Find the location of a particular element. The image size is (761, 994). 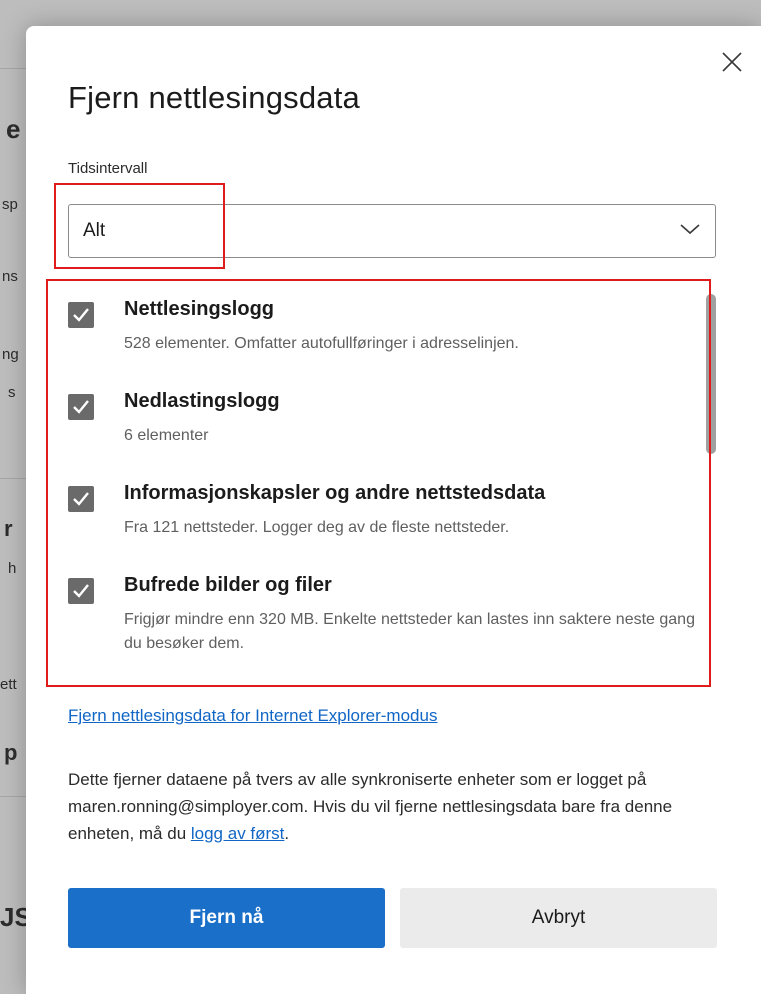

background-text: ns is located at coordinates (10, 276).